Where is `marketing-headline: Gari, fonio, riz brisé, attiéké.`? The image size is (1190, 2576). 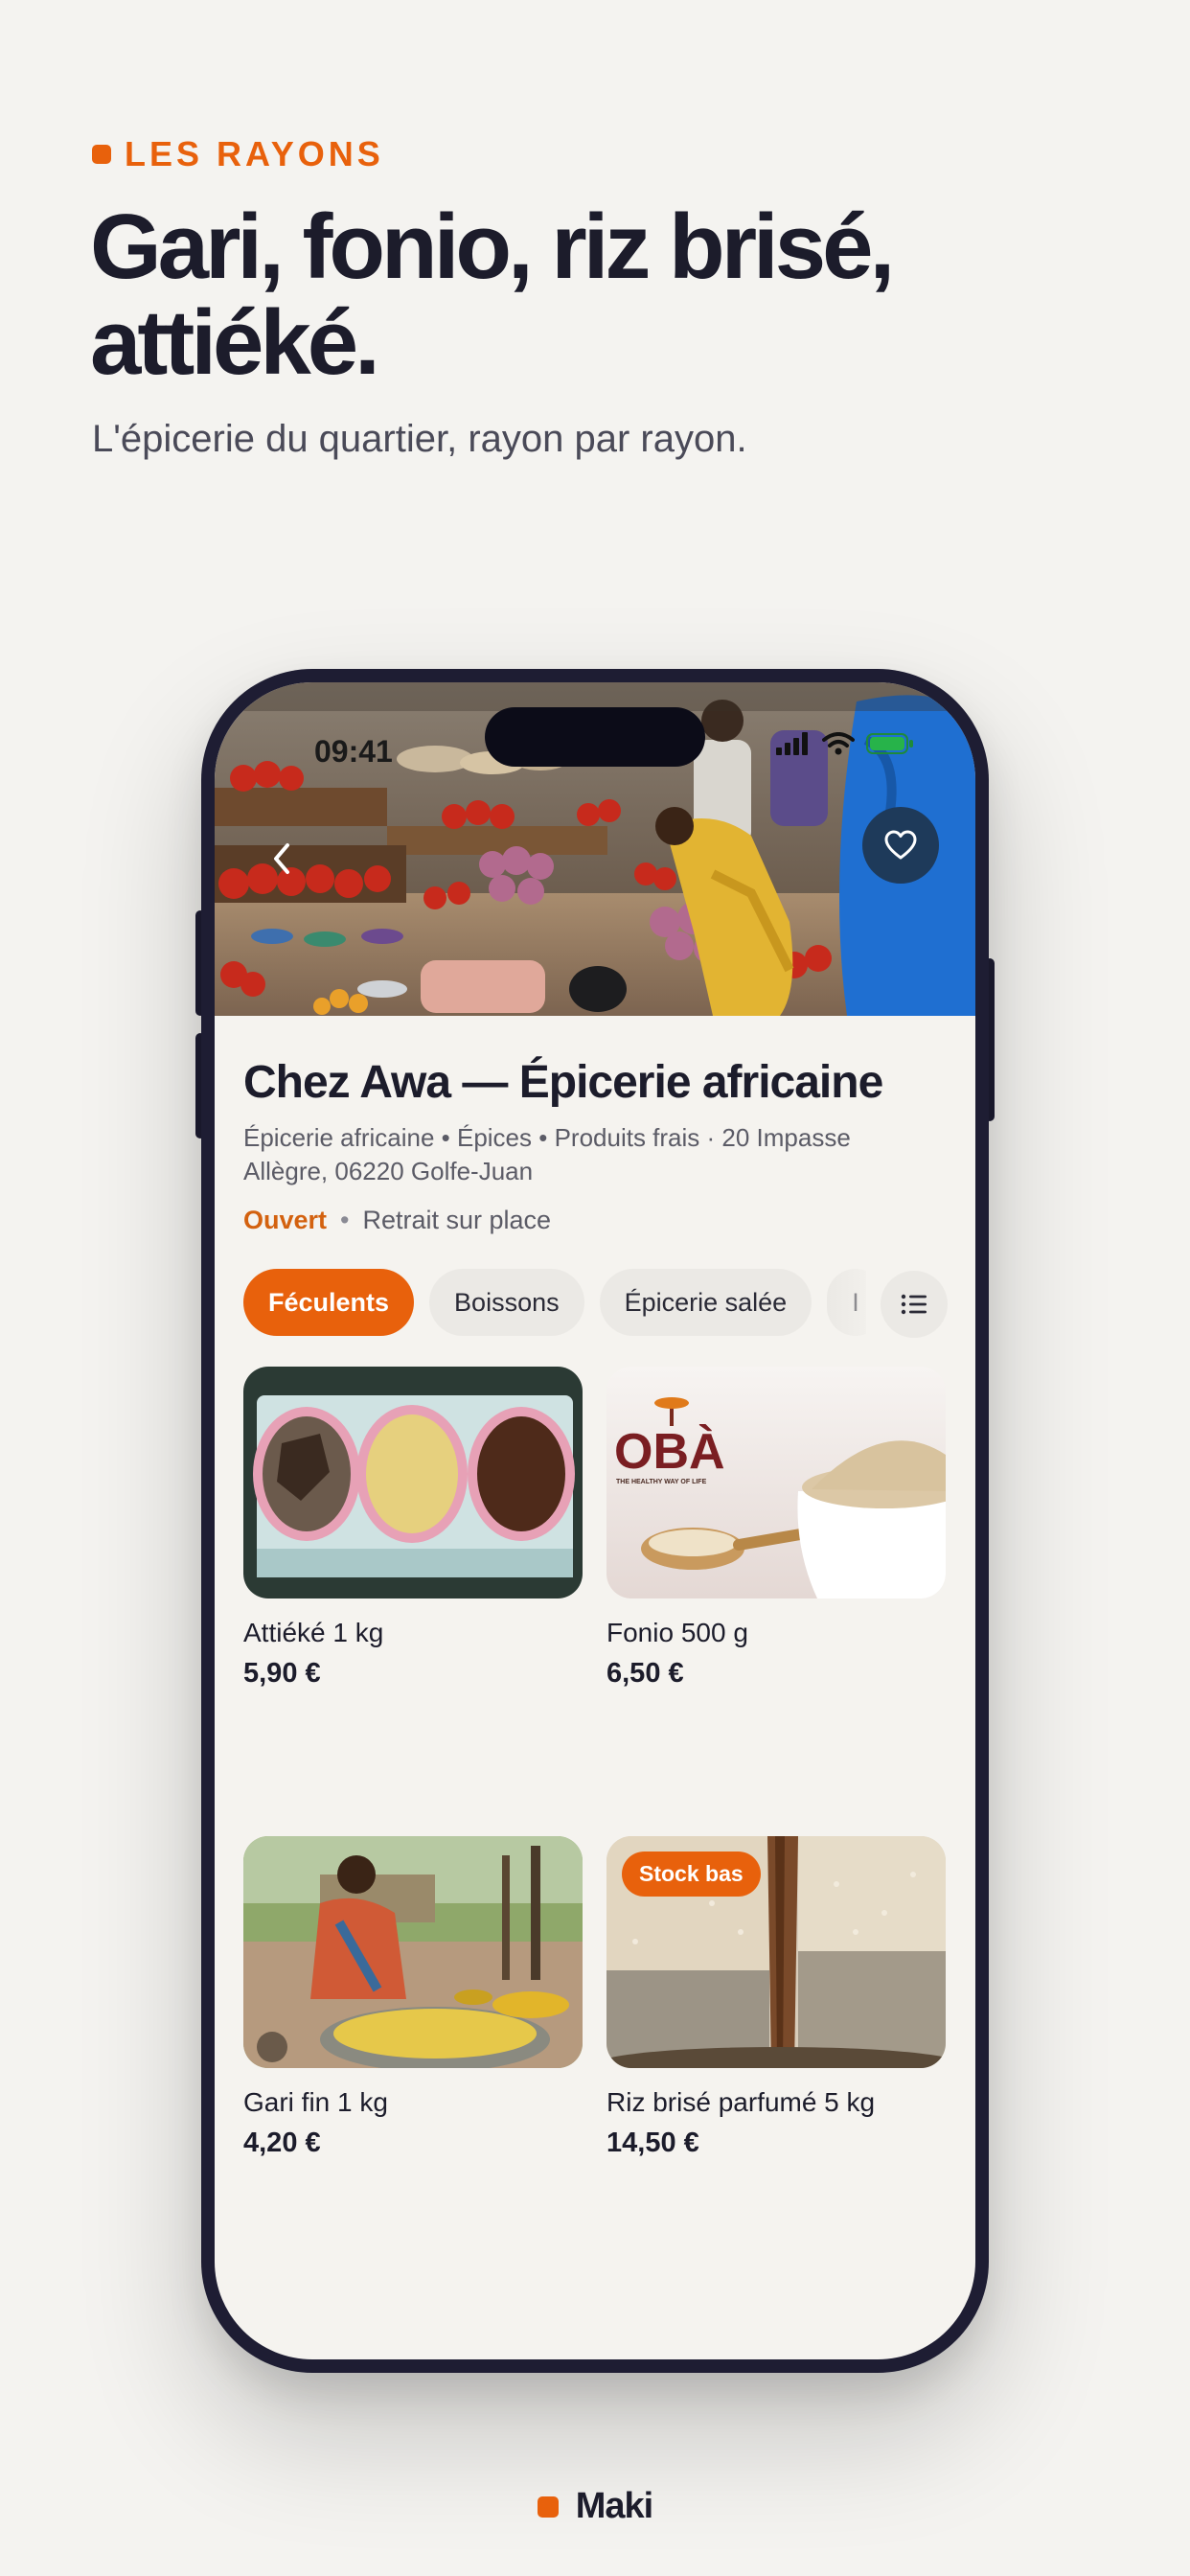
marketing-headline: Gari, fonio, riz brisé, attiéké. is located at coordinates (493, 295).